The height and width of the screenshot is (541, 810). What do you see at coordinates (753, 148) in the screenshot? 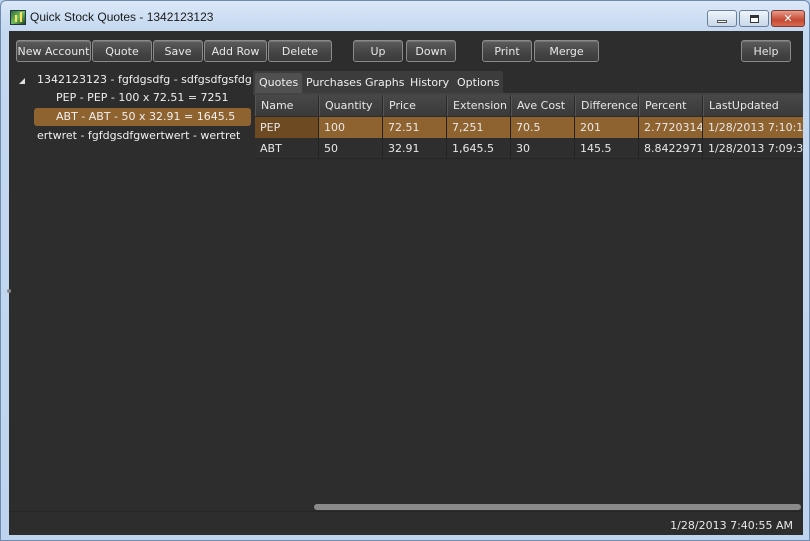
I see `cell-last-updated: 1/28/2013 7:09:38` at bounding box center [753, 148].